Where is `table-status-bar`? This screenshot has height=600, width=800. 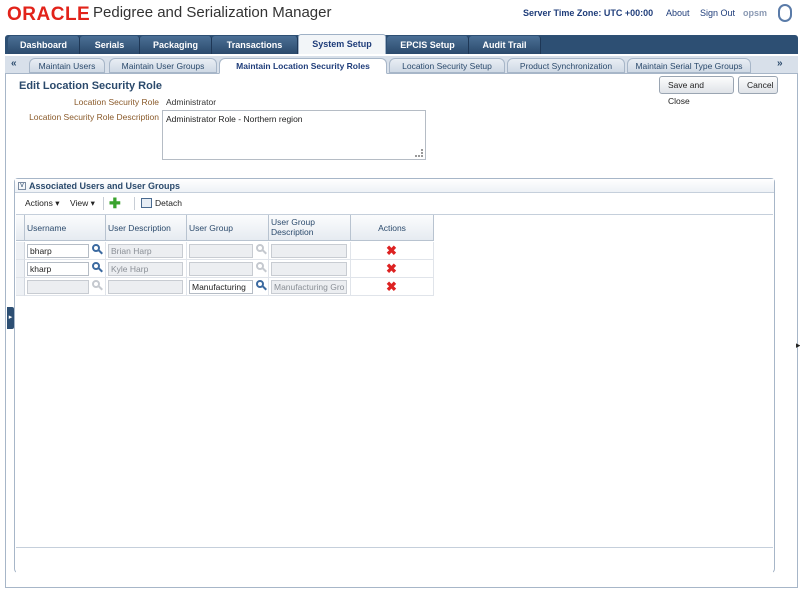
table-status-bar is located at coordinates (394, 560).